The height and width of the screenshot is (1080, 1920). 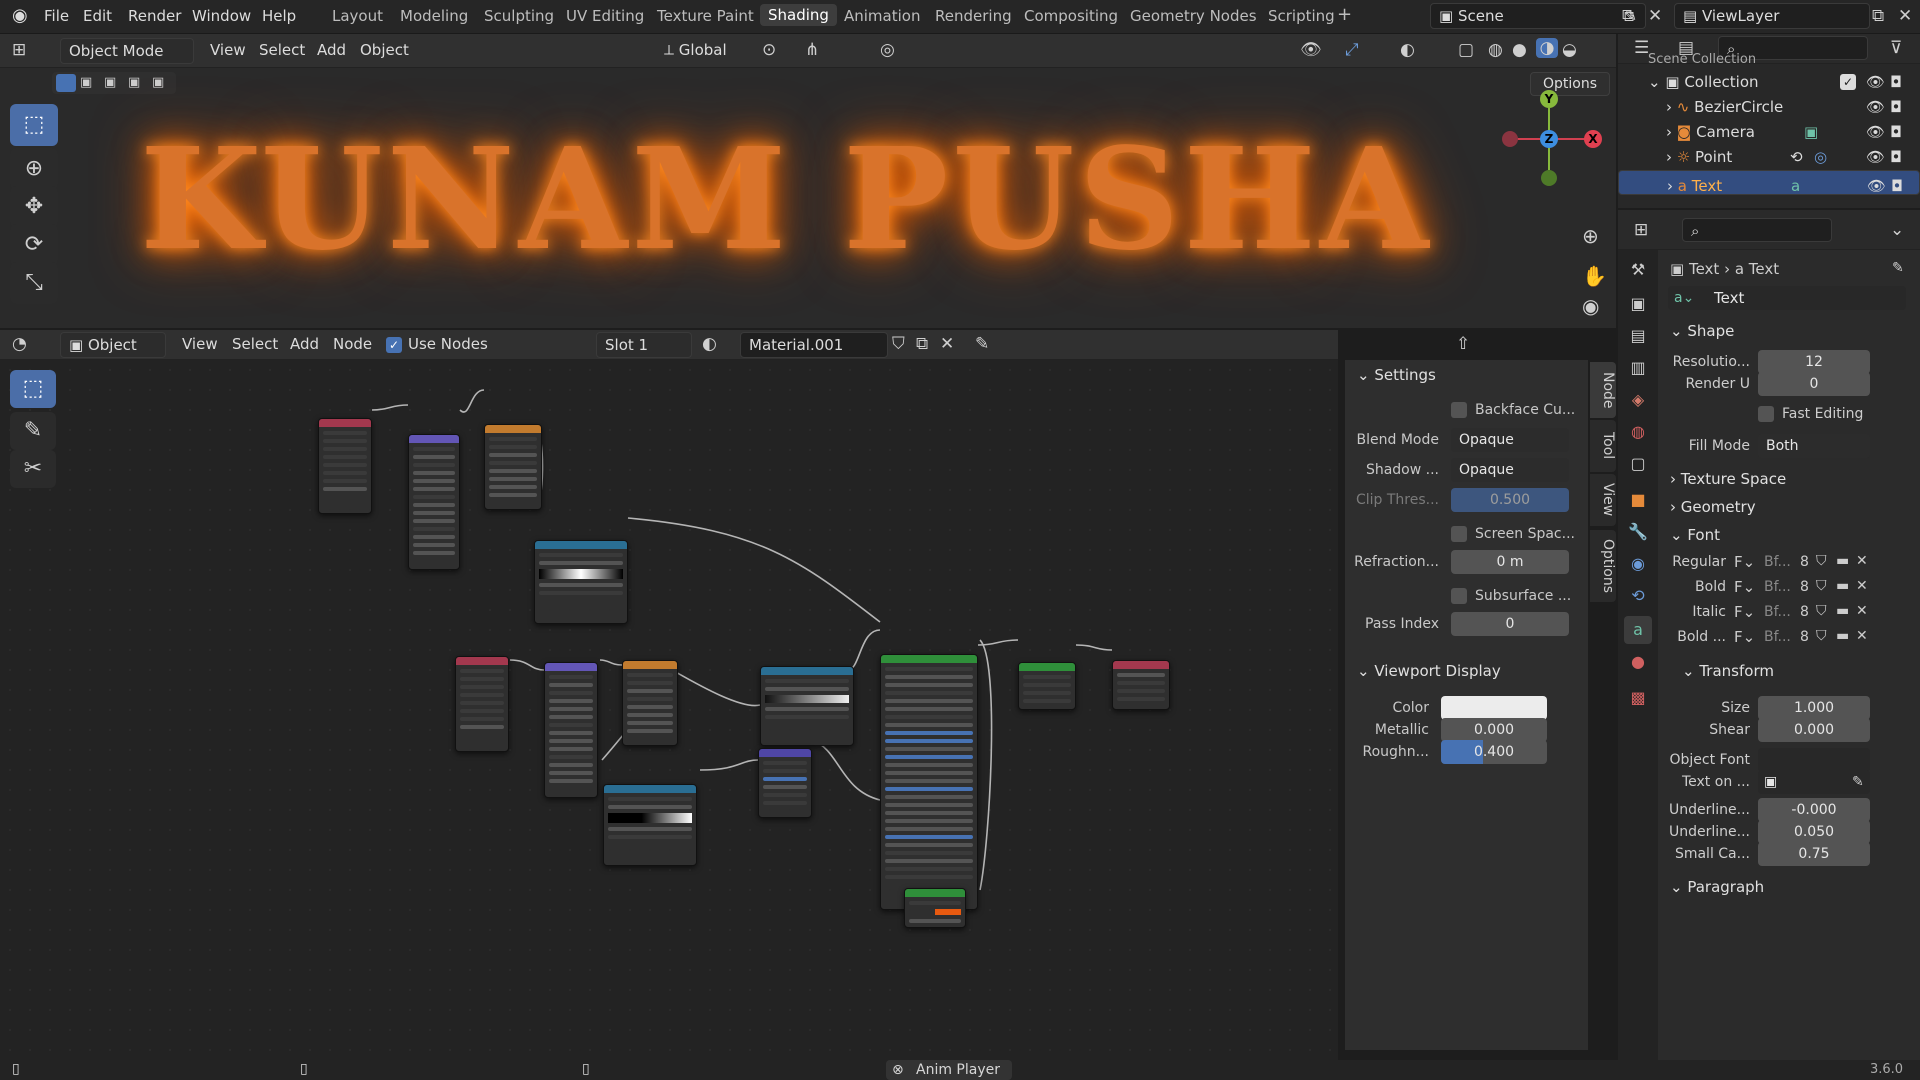 What do you see at coordinates (1459, 534) in the screenshot?
I see `screen-space-checkbox` at bounding box center [1459, 534].